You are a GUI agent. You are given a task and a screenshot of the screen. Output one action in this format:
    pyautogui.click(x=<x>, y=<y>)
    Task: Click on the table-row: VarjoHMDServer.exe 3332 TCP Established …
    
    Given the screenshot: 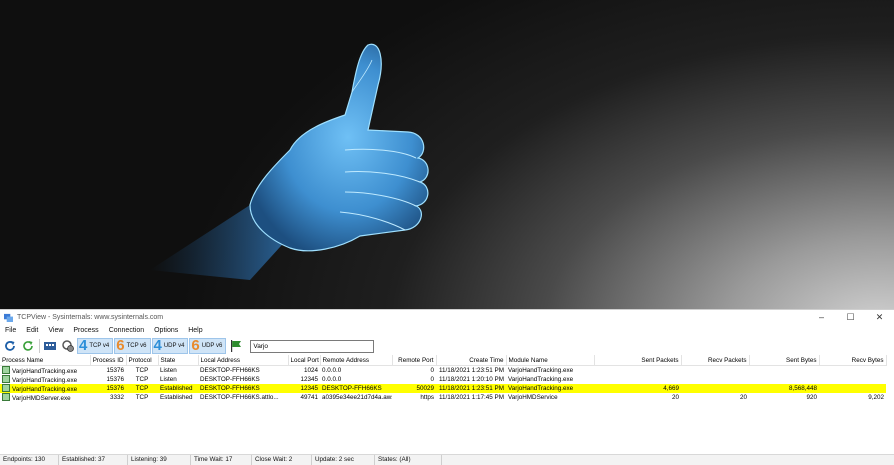 What is the action you would take?
    pyautogui.click(x=443, y=397)
    